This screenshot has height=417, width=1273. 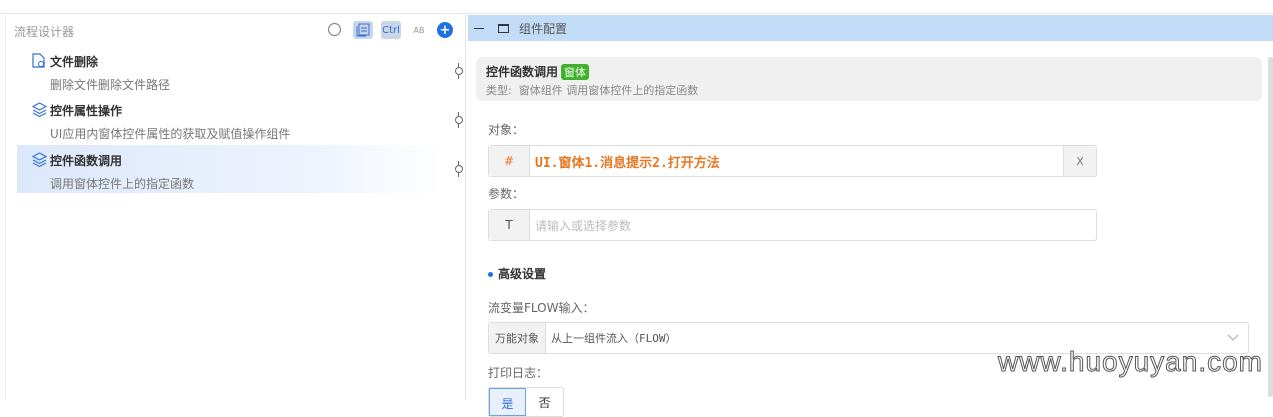 I want to click on copy-icon, so click(x=363, y=30).